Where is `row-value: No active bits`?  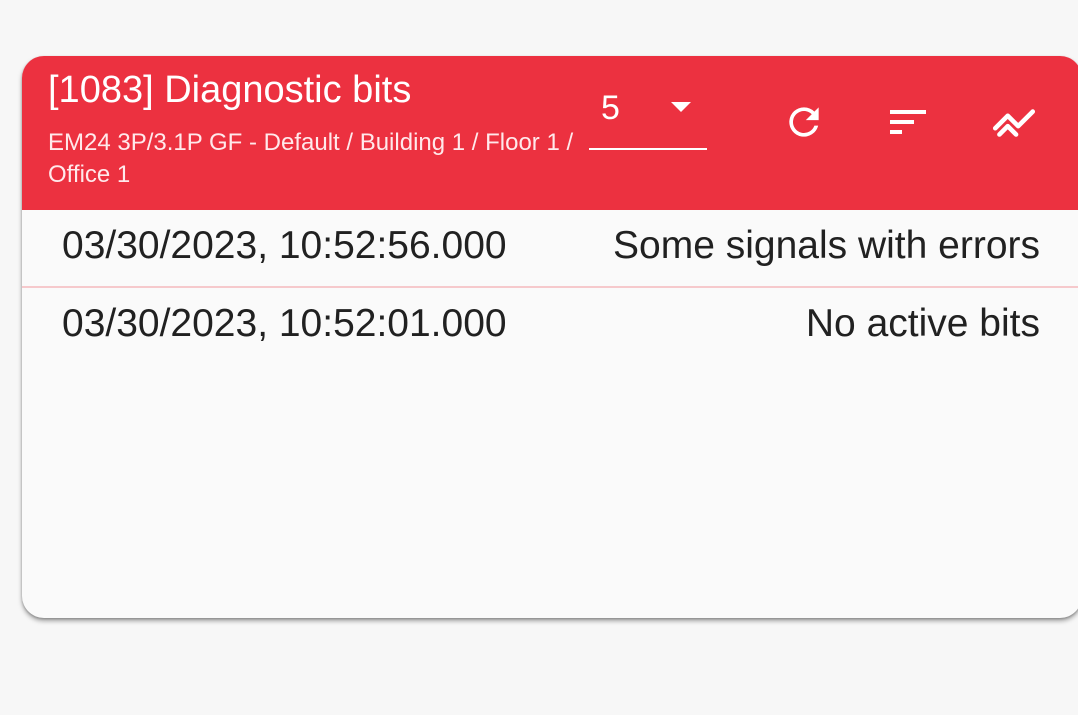
row-value: No active bits is located at coordinates (922, 323).